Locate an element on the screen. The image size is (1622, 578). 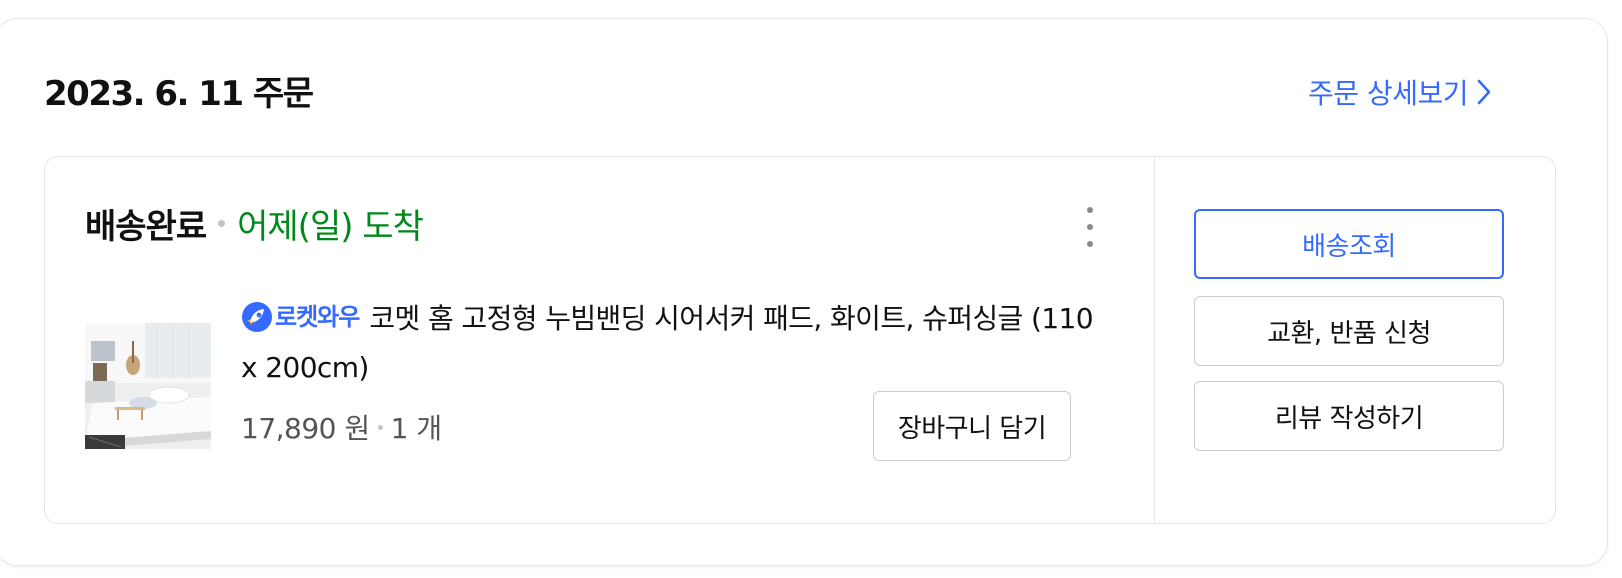
order-detail-link: 주문 상세보기 is located at coordinates (1400, 92).